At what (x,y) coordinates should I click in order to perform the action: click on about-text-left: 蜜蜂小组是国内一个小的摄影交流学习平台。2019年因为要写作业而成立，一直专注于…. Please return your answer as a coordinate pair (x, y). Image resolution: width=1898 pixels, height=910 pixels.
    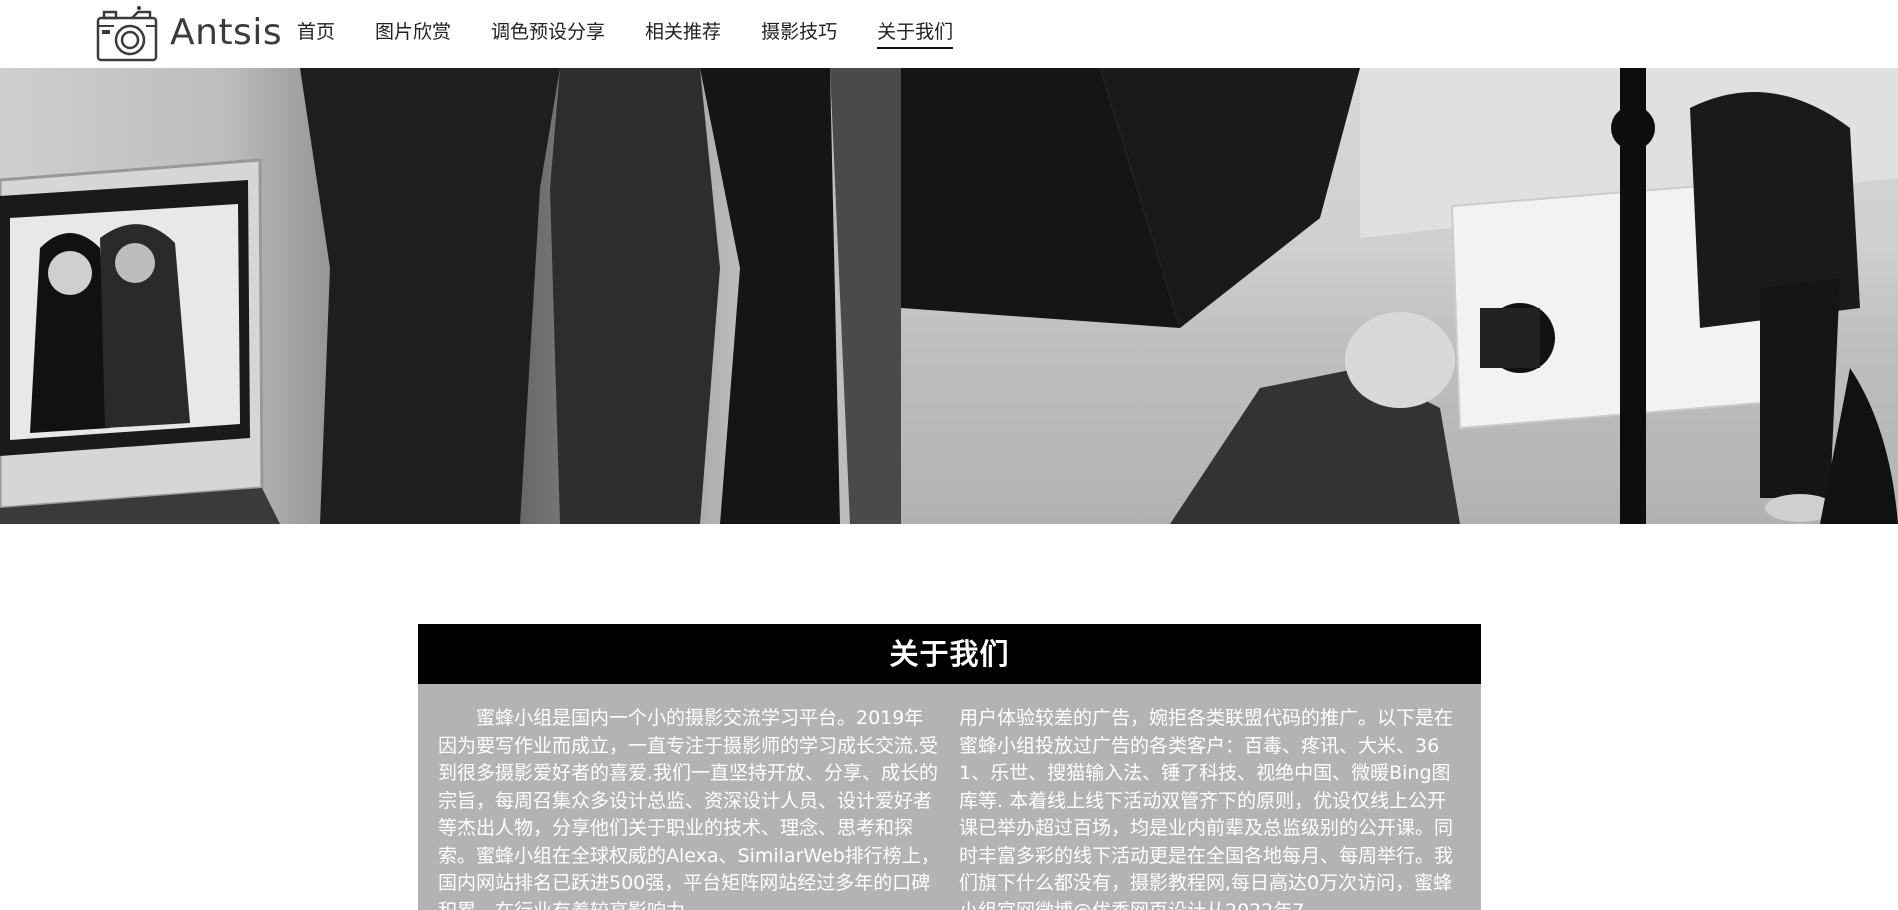
    Looking at the image, I should click on (689, 807).